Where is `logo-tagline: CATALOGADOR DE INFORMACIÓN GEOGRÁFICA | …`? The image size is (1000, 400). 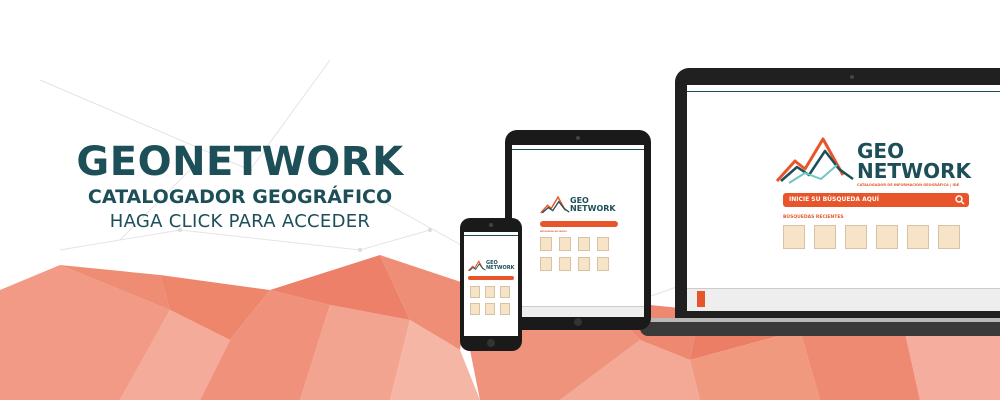 logo-tagline: CATALOGADOR DE INFORMACIÓN GEOGRÁFICA | … is located at coordinates (908, 185).